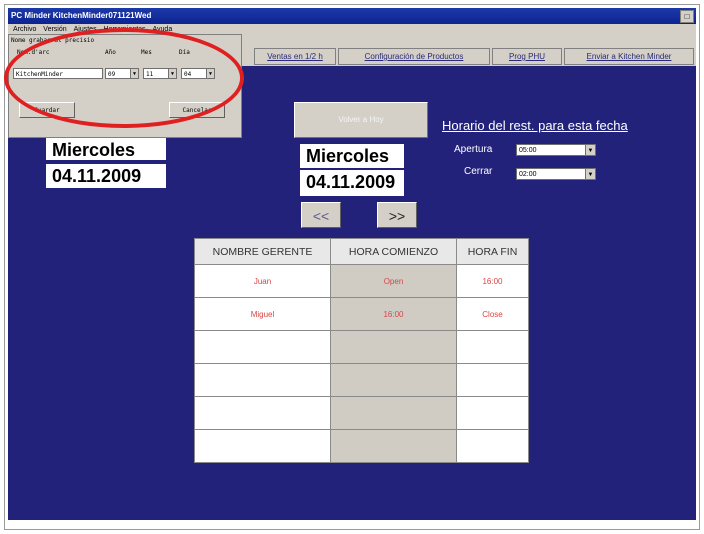 This screenshot has height=534, width=704. Describe the element at coordinates (53, 40) in the screenshot. I see `dialog-heading: Nome grabar al precisio` at that location.